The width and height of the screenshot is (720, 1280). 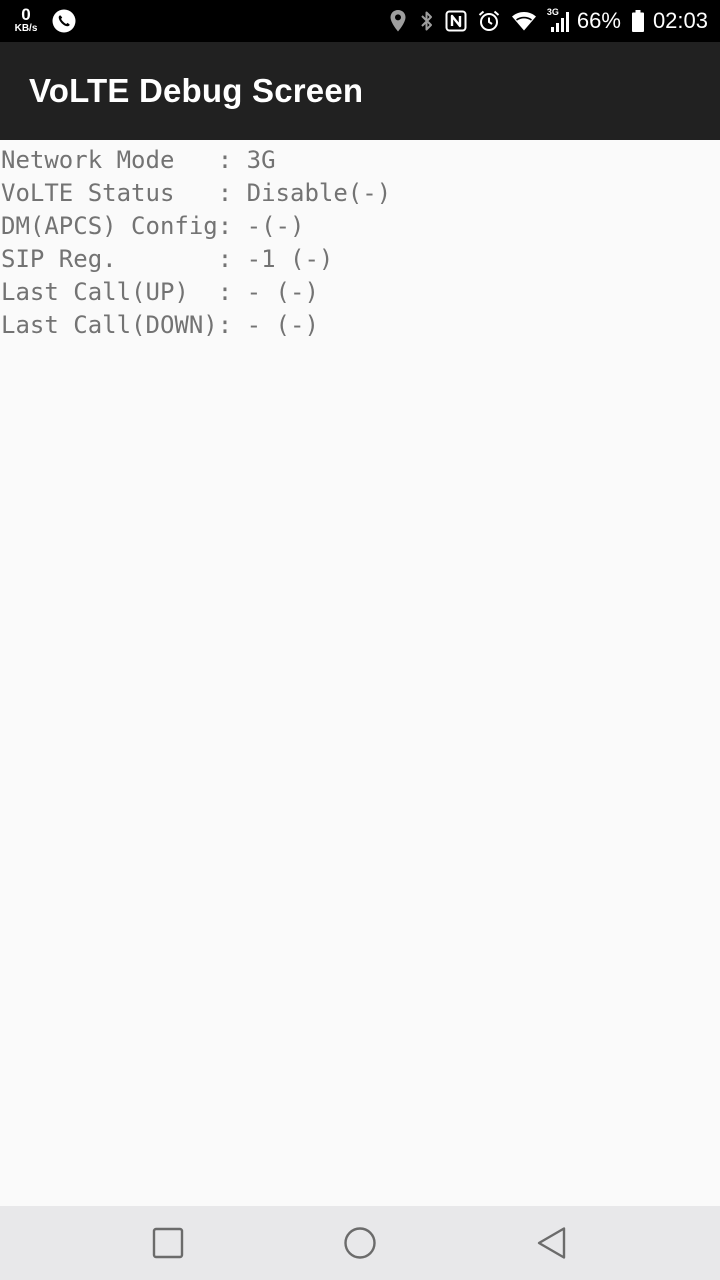 I want to click on recents-icon, so click(x=168, y=1243).